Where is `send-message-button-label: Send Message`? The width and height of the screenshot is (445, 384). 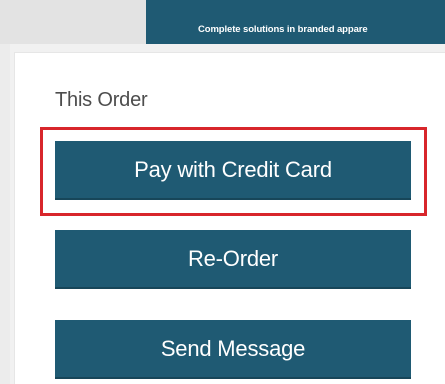 send-message-button-label: Send Message is located at coordinates (233, 348).